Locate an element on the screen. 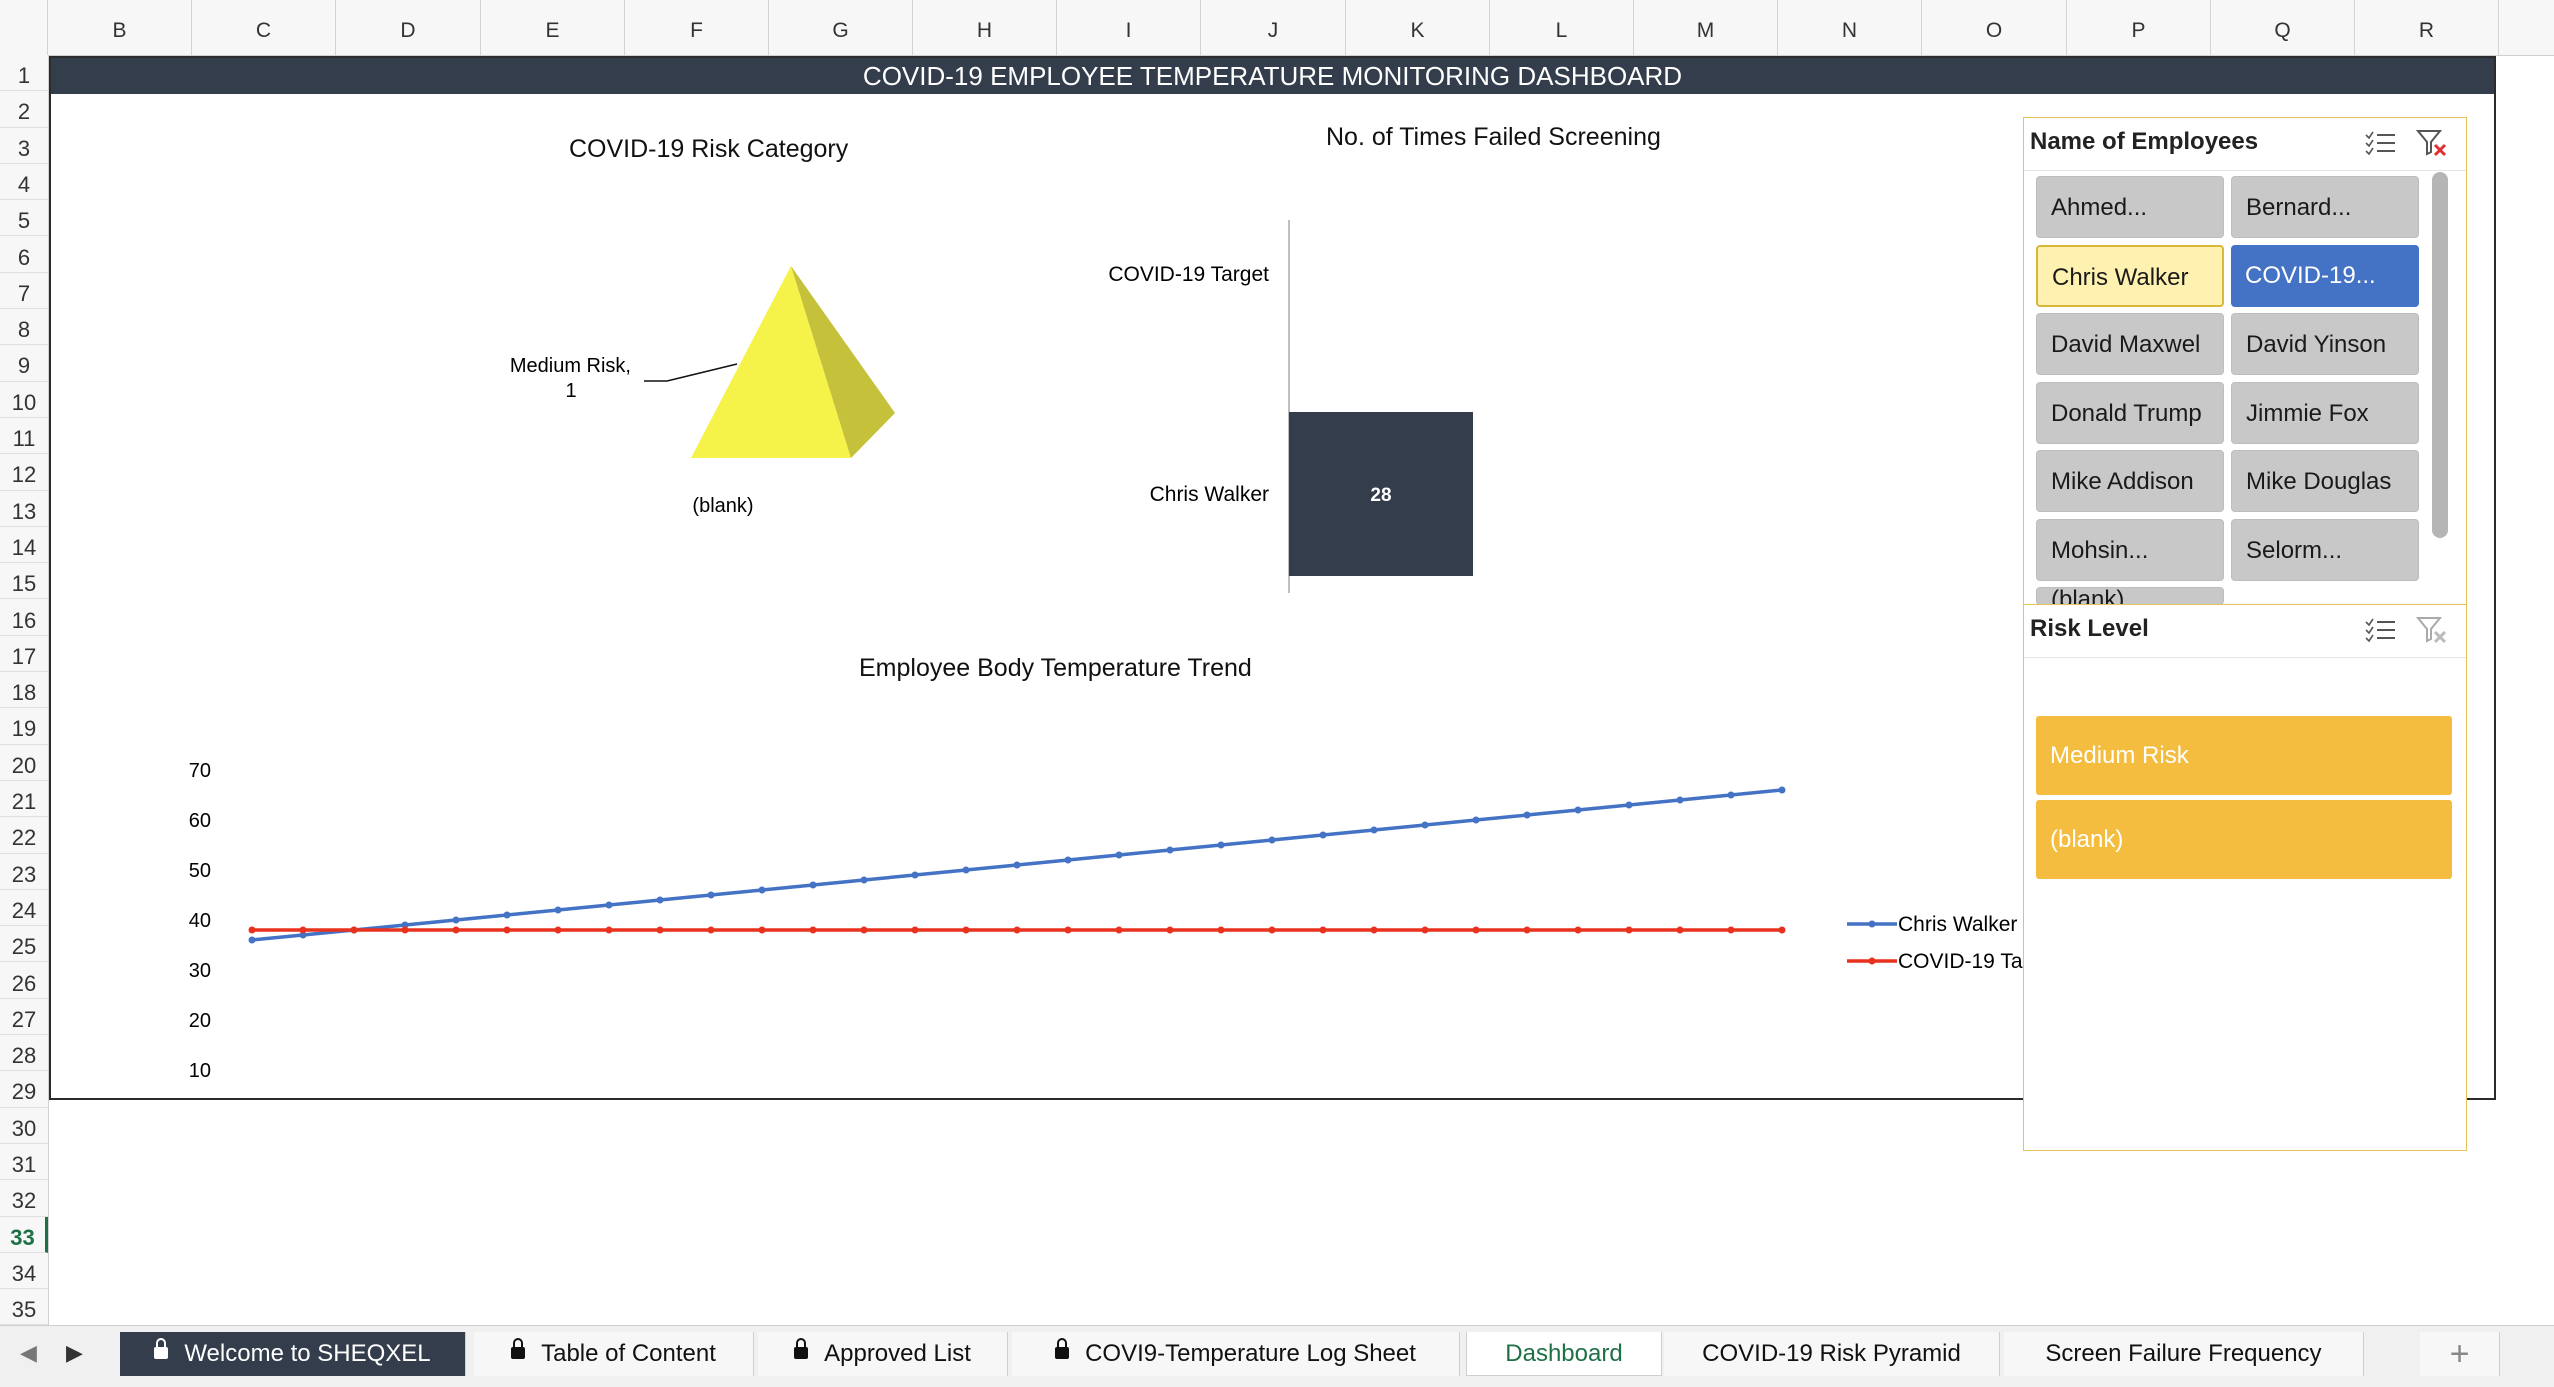 The image size is (2554, 1387). row-header-34: 34 is located at coordinates (24, 1271).